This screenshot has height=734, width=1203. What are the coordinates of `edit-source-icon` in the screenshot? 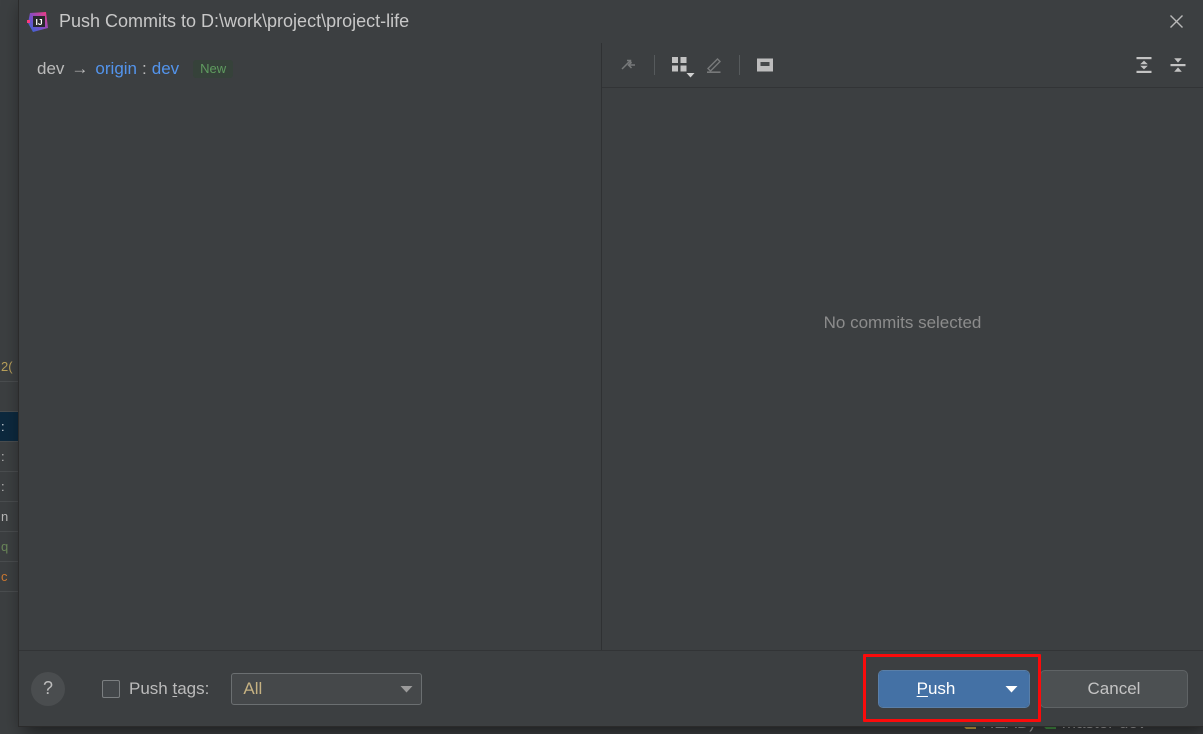 It's located at (714, 65).